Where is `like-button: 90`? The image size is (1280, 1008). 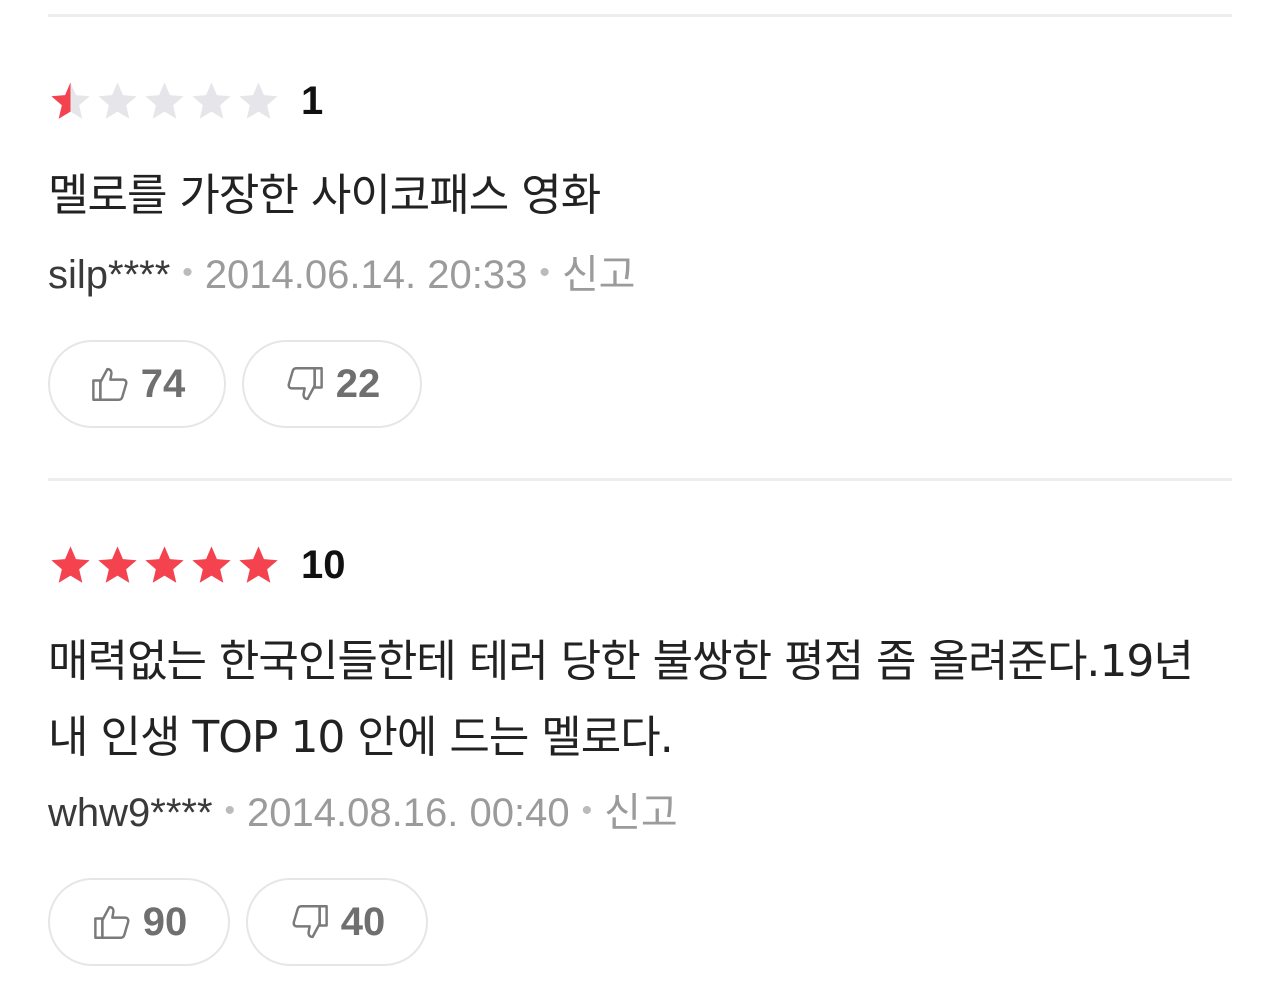
like-button: 90 is located at coordinates (139, 922).